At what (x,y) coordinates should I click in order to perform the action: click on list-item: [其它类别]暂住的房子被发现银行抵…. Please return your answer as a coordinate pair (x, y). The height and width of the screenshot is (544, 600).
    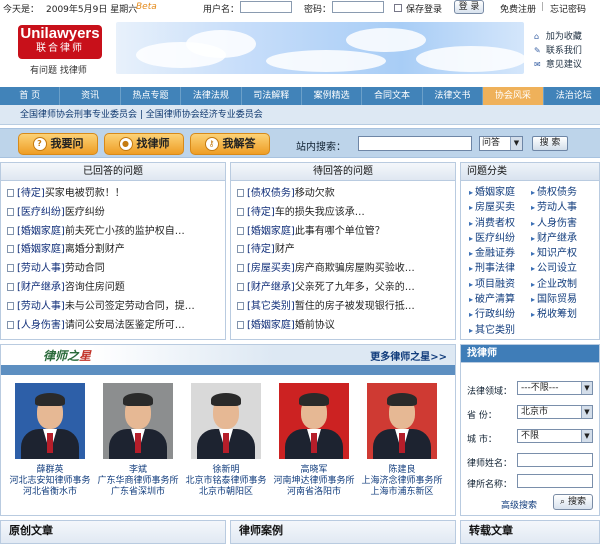
    Looking at the image, I should click on (346, 307).